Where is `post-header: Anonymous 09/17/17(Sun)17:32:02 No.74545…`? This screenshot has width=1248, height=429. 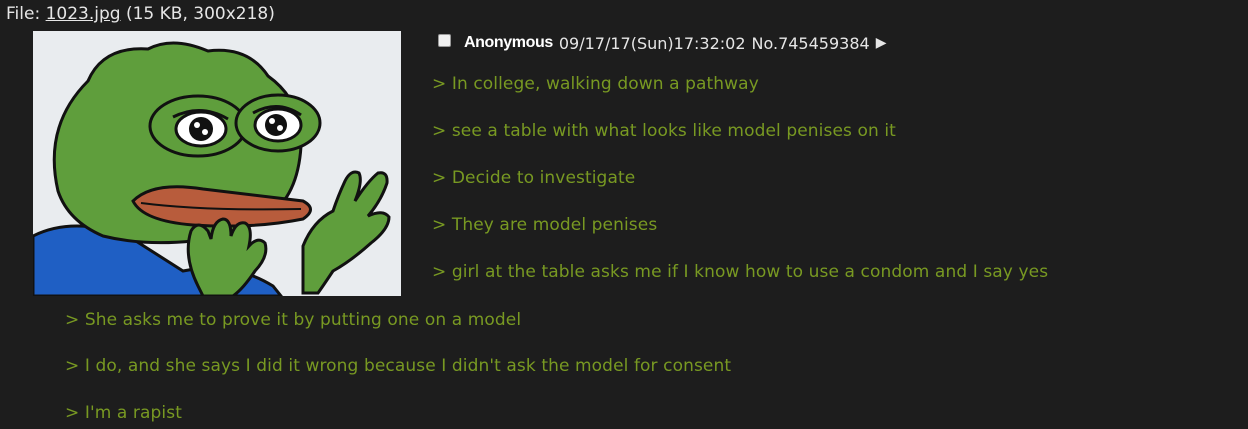
post-header: Anonymous 09/17/17(Sun)17:32:02 No.74545… is located at coordinates (662, 43).